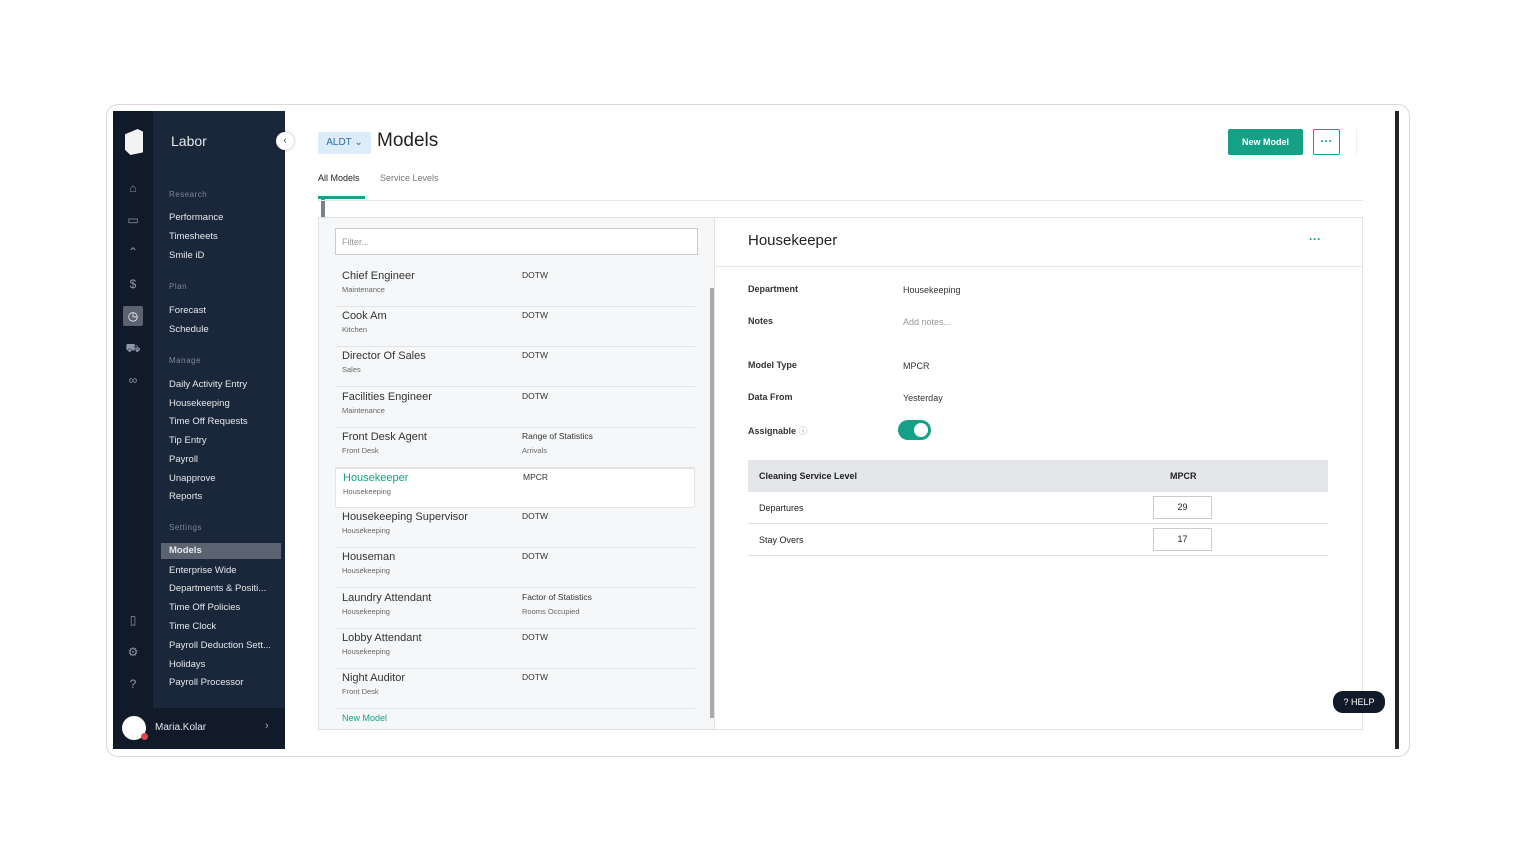 This screenshot has height=864, width=1515. I want to click on activity-icon: ⌃, so click(133, 252).